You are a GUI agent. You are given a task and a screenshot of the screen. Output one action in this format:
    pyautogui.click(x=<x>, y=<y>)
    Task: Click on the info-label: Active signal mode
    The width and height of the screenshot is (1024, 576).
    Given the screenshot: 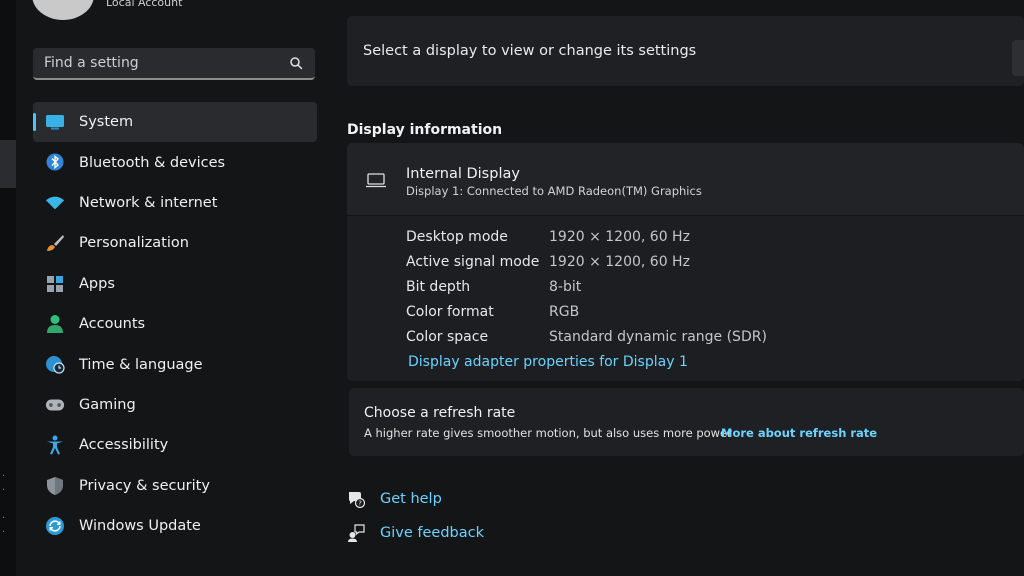 What is the action you would take?
    pyautogui.click(x=473, y=262)
    